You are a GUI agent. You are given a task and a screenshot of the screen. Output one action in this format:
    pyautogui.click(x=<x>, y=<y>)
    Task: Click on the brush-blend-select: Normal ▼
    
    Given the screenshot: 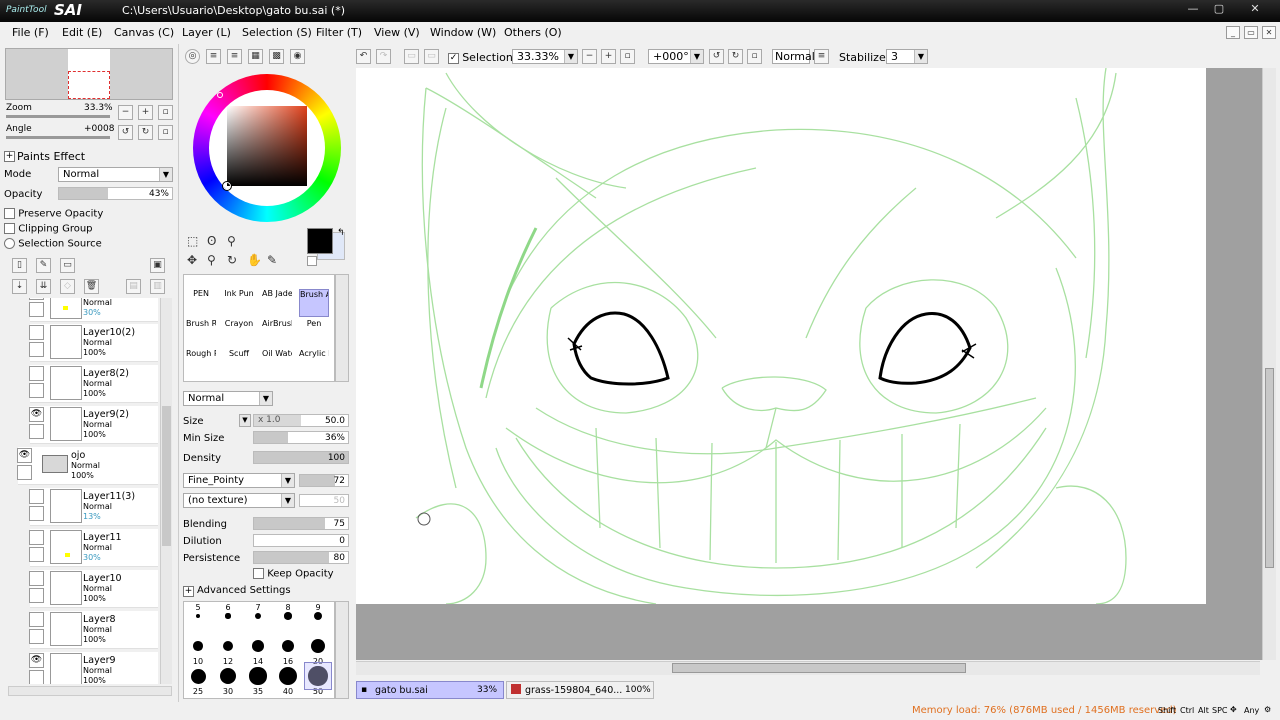 What is the action you would take?
    pyautogui.click(x=228, y=398)
    